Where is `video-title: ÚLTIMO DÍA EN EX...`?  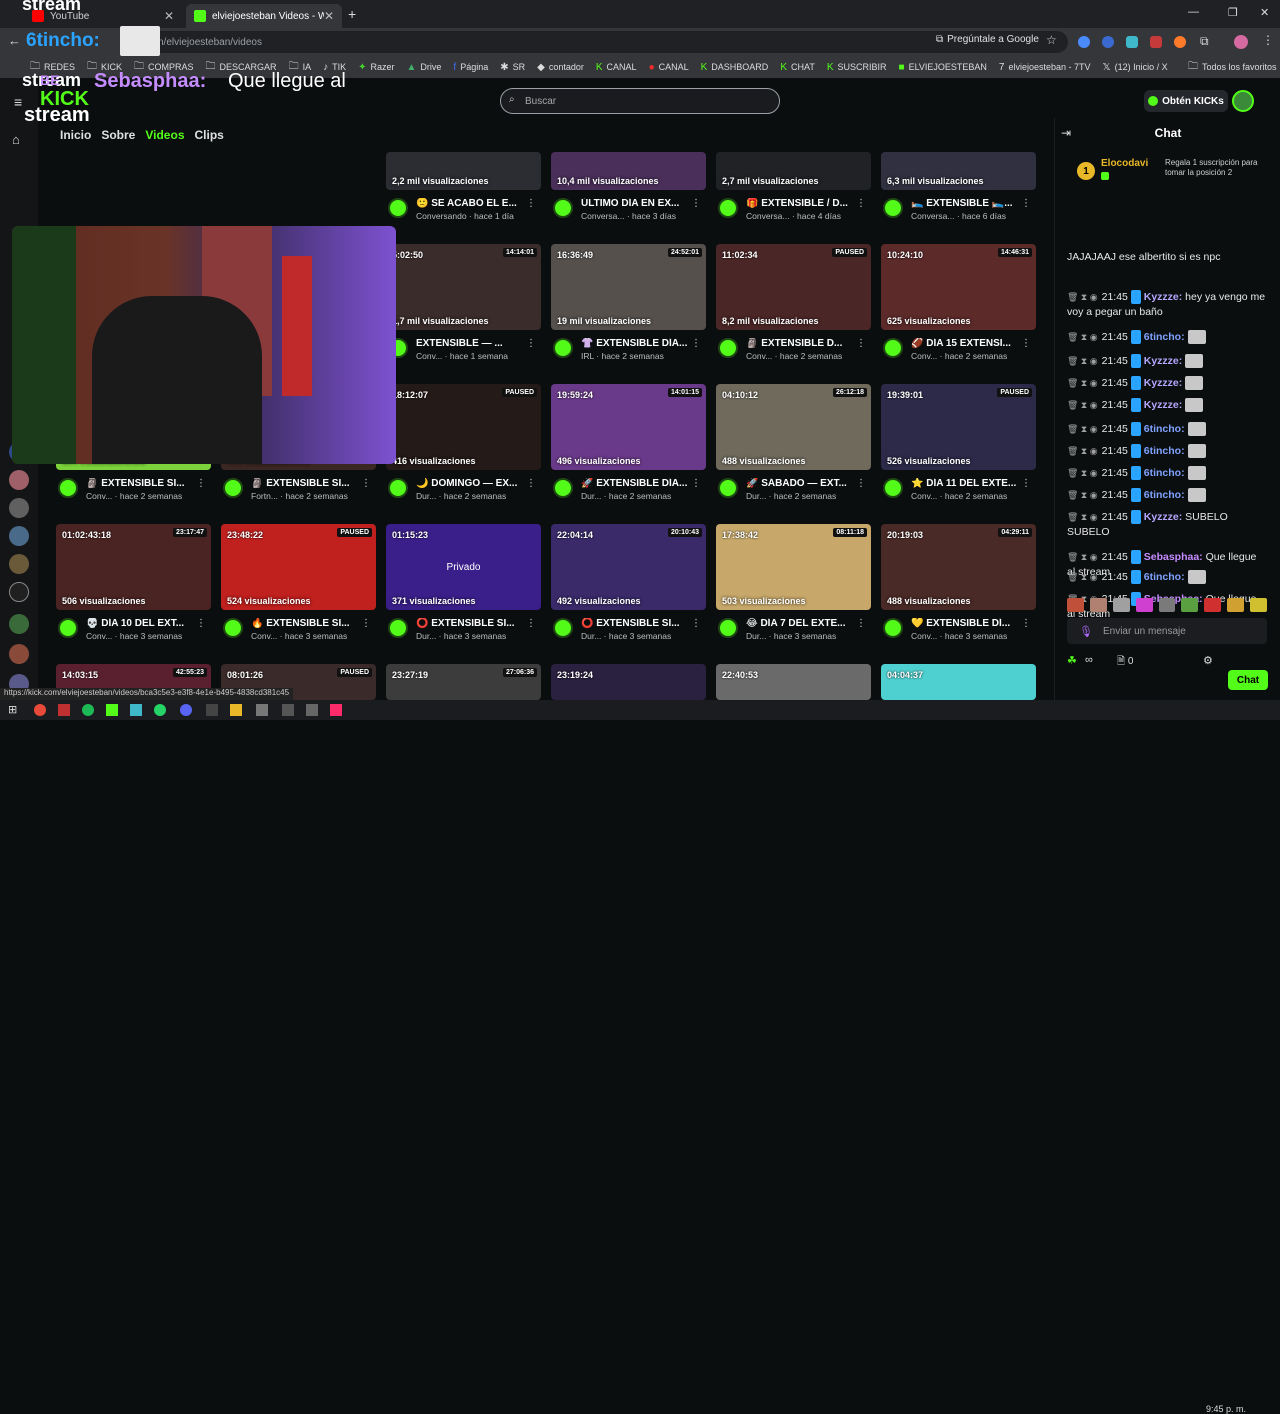 video-title: ÚLTIMO DÍA EN EX... is located at coordinates (640, 203).